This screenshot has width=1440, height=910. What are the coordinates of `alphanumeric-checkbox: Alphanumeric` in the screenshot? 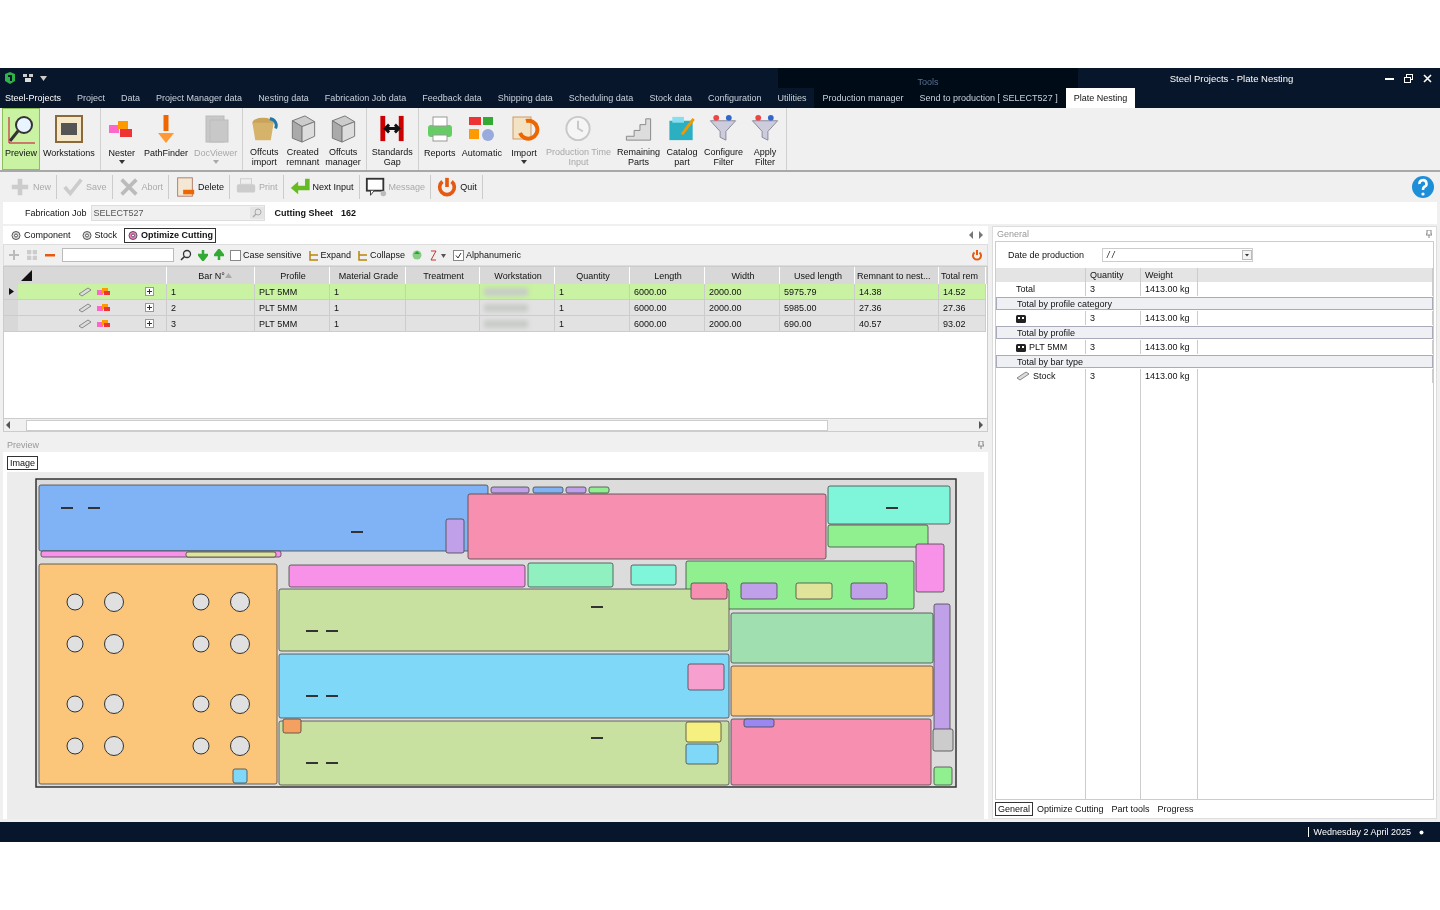 It's located at (487, 255).